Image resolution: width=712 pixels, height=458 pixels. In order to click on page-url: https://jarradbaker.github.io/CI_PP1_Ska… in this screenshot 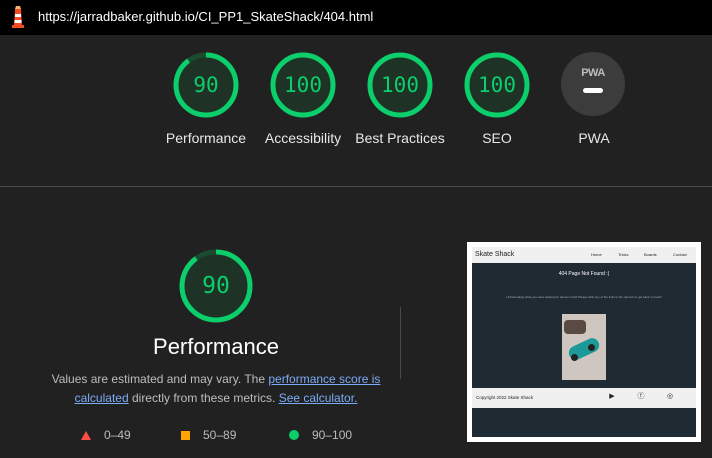, I will do `click(205, 16)`.